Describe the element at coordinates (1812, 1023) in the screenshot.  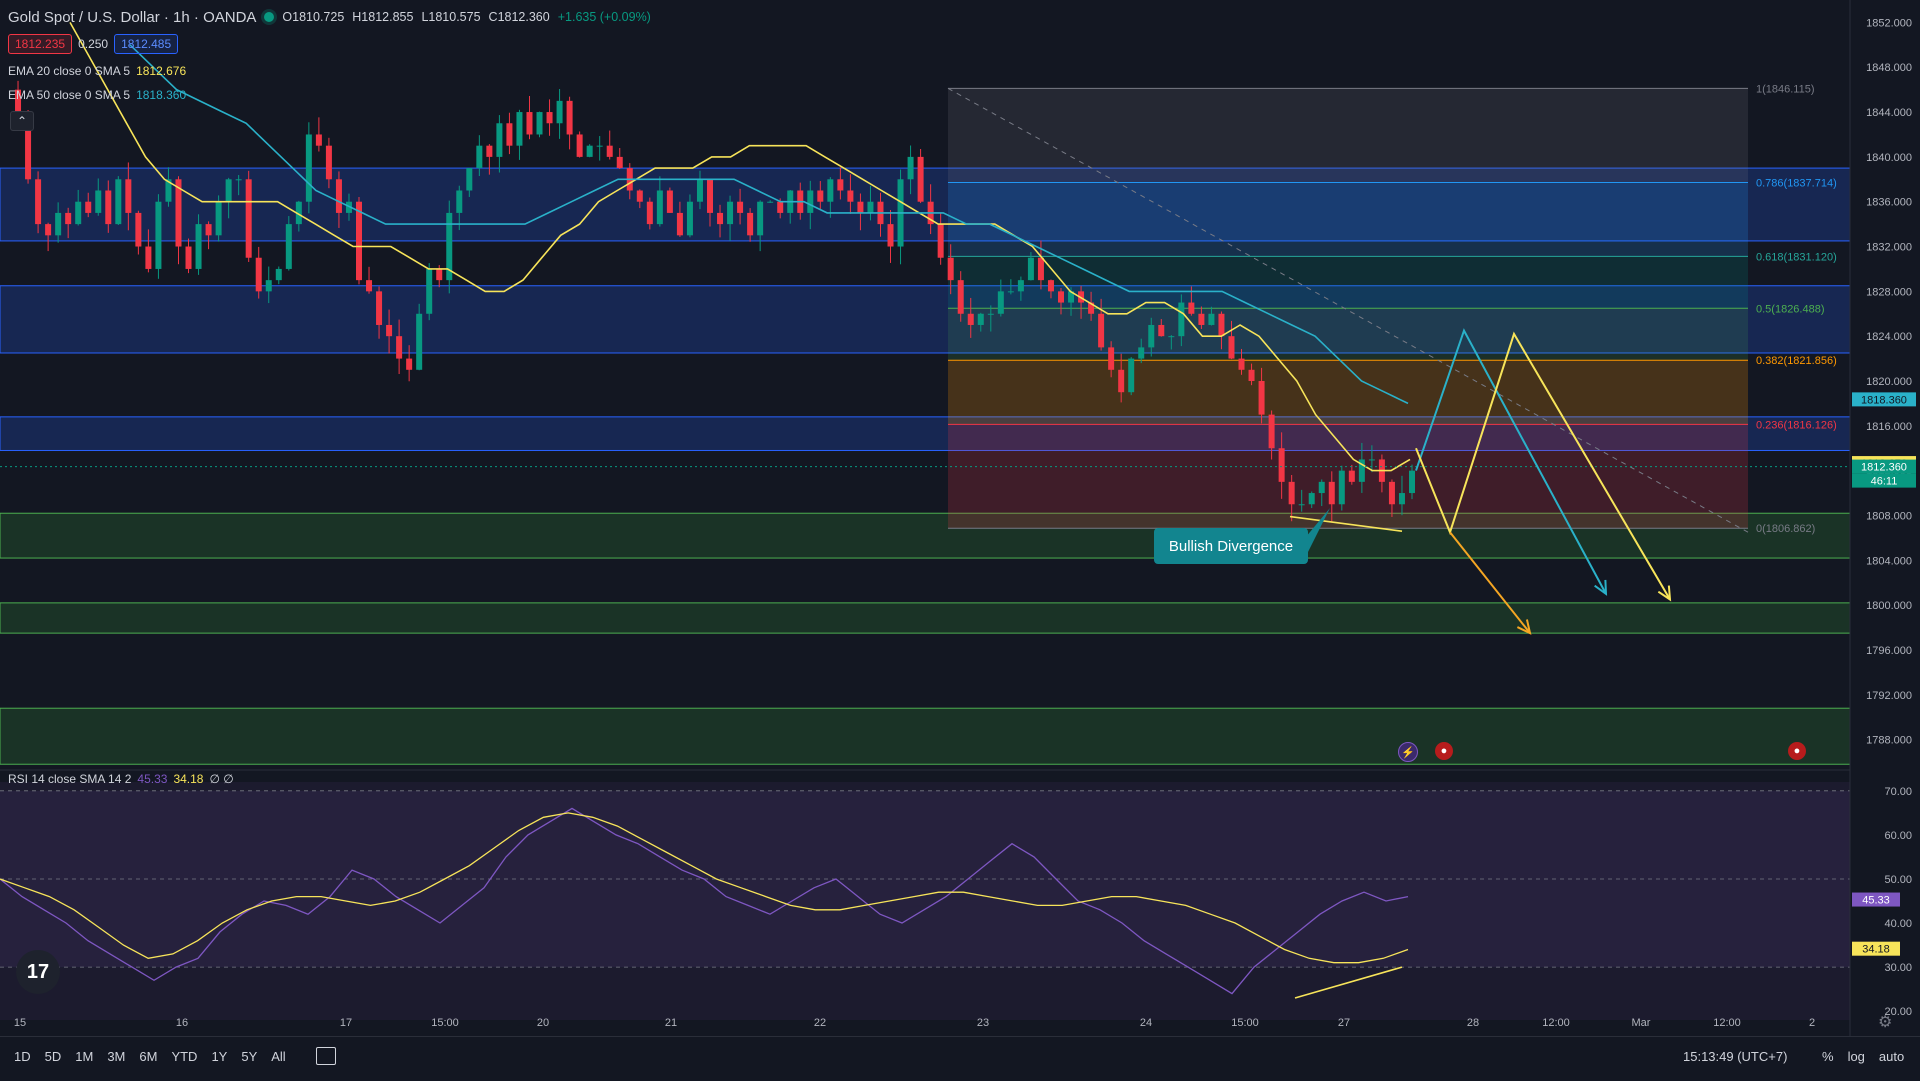
I see `time-tick: 2` at that location.